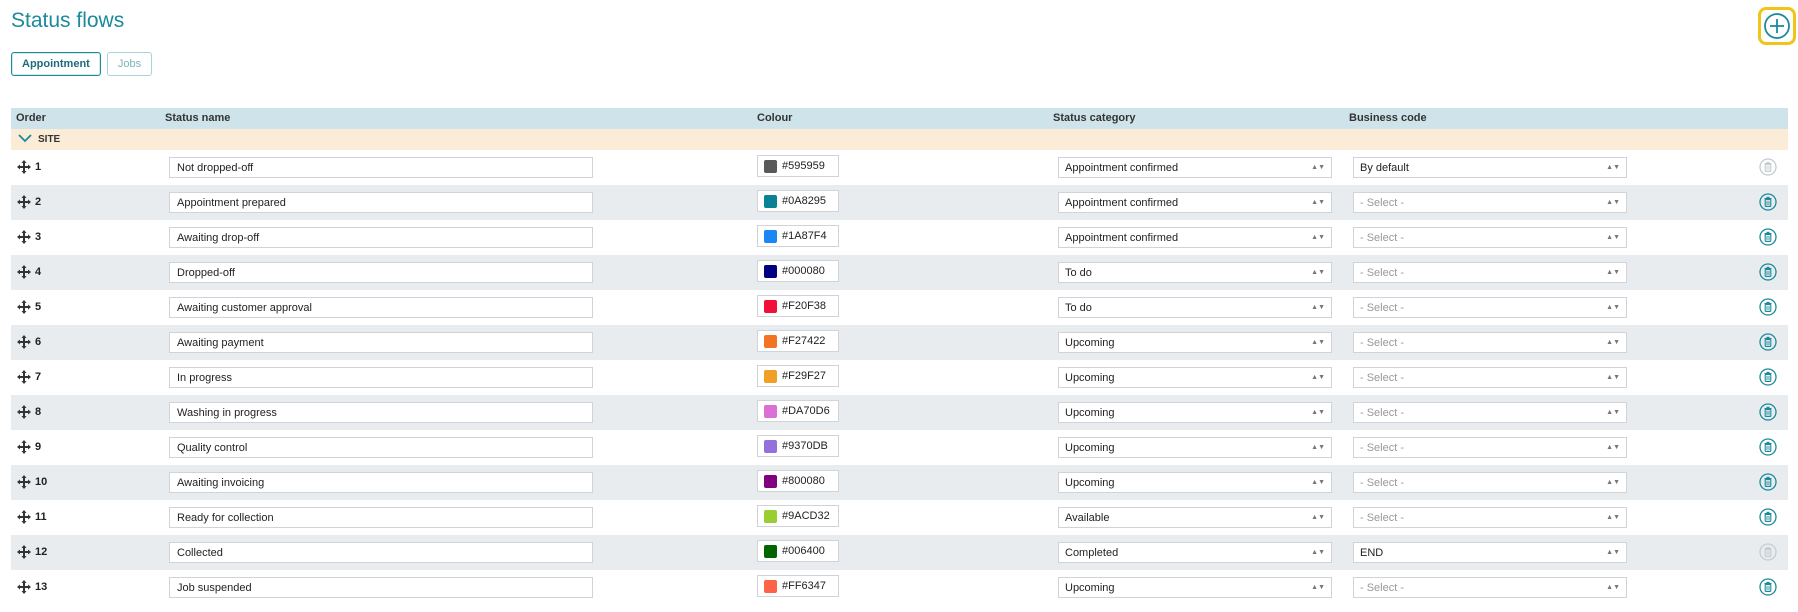 The width and height of the screenshot is (1798, 612). What do you see at coordinates (381, 517) in the screenshot?
I see `status-name-input: Ready for collection` at bounding box center [381, 517].